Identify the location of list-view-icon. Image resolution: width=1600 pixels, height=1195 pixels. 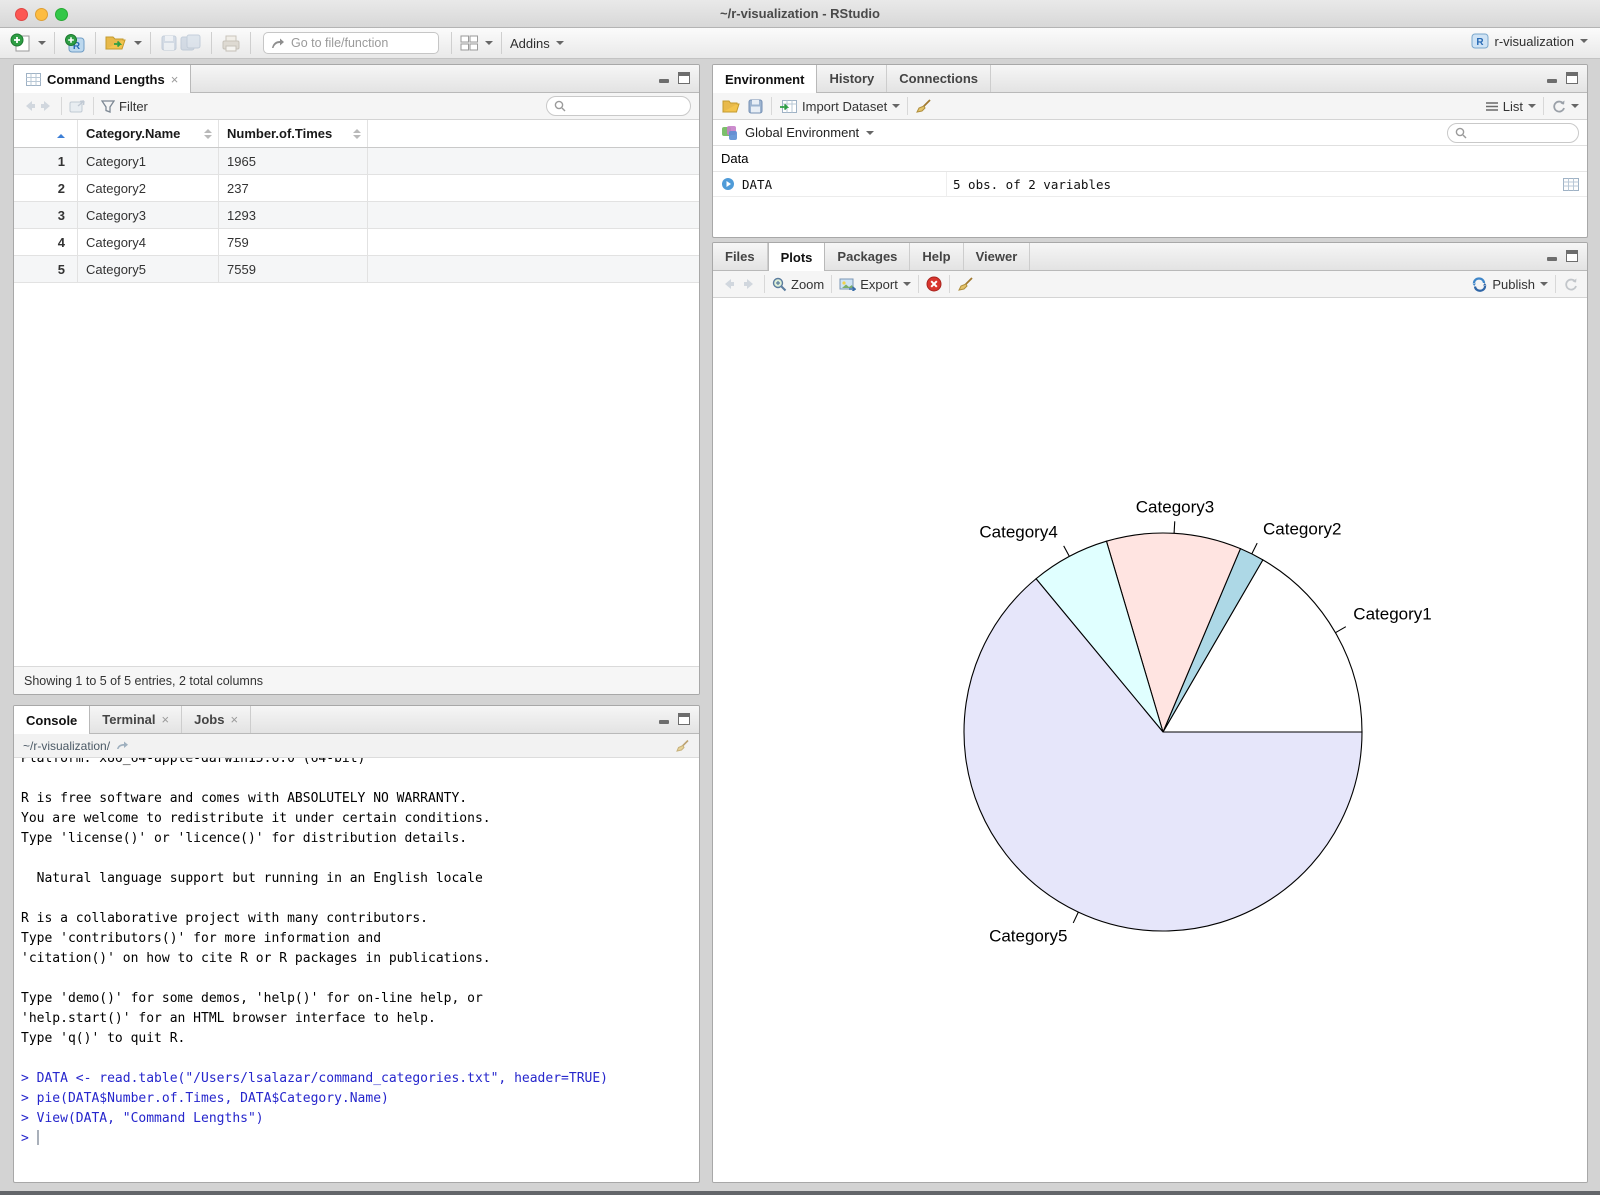
(1492, 106).